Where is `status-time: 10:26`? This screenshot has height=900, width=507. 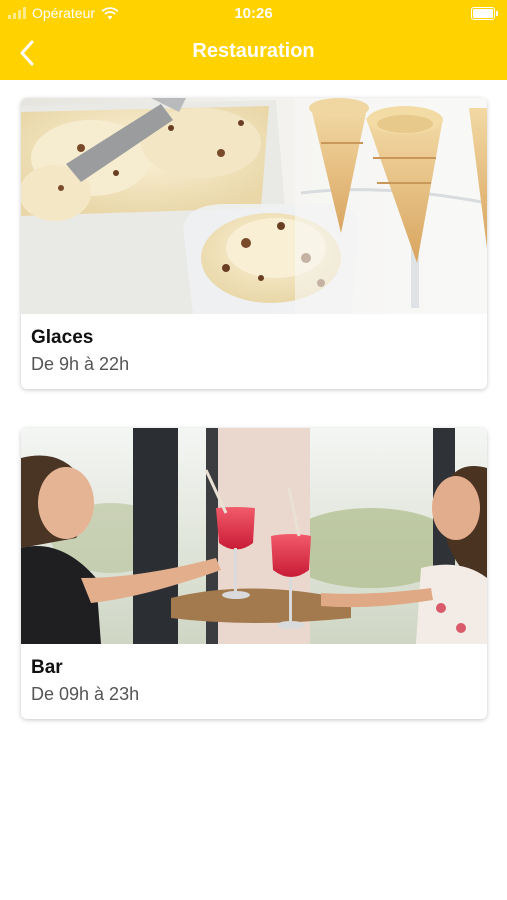
status-time: 10:26 is located at coordinates (253, 13).